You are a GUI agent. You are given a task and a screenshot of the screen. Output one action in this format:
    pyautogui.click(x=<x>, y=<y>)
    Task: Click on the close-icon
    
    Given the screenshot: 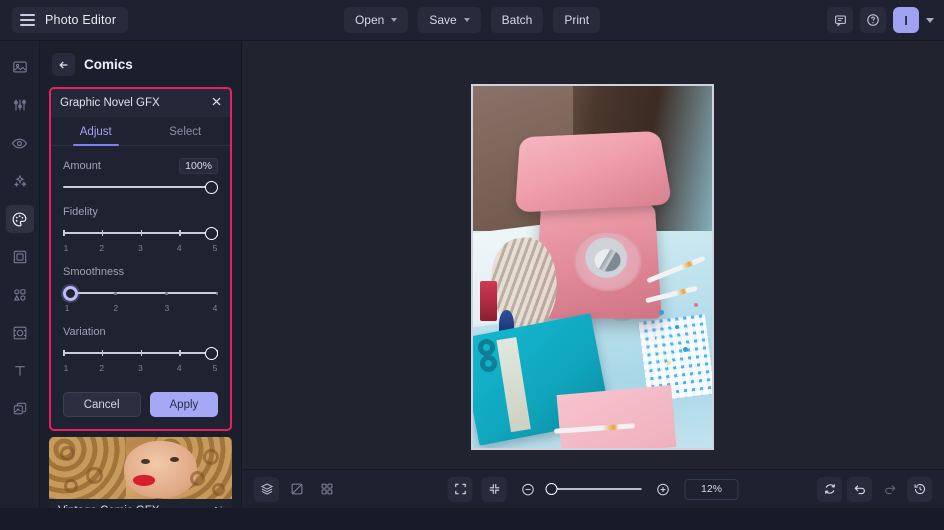 What is the action you would take?
    pyautogui.click(x=216, y=103)
    